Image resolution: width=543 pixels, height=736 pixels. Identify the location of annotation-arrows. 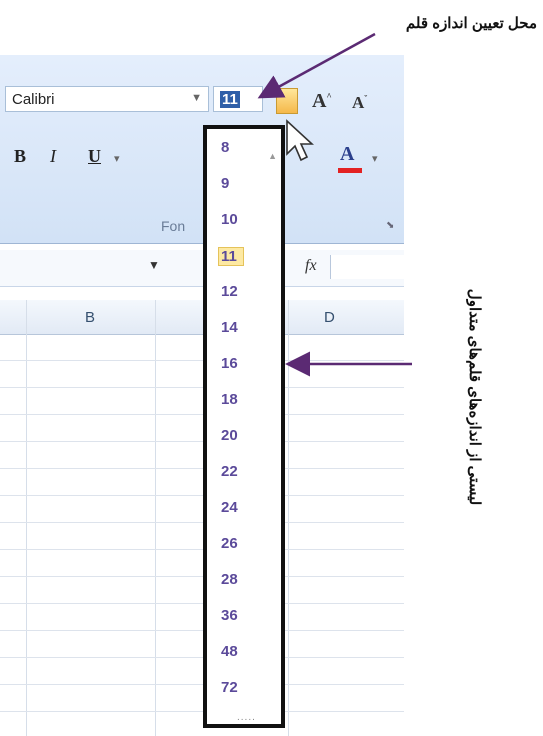
(334, 204).